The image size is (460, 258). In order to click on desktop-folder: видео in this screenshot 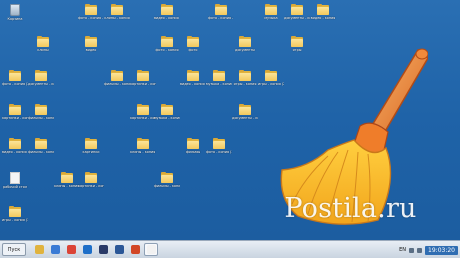, I will do `click(91, 44)`.